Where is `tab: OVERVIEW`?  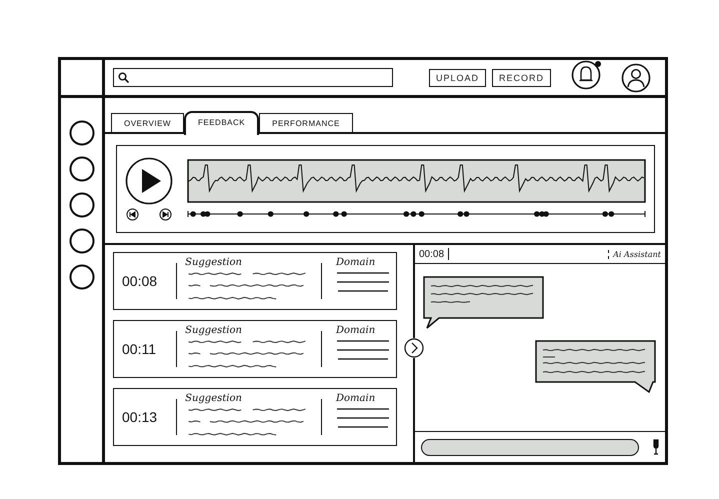
tab: OVERVIEW is located at coordinates (147, 122).